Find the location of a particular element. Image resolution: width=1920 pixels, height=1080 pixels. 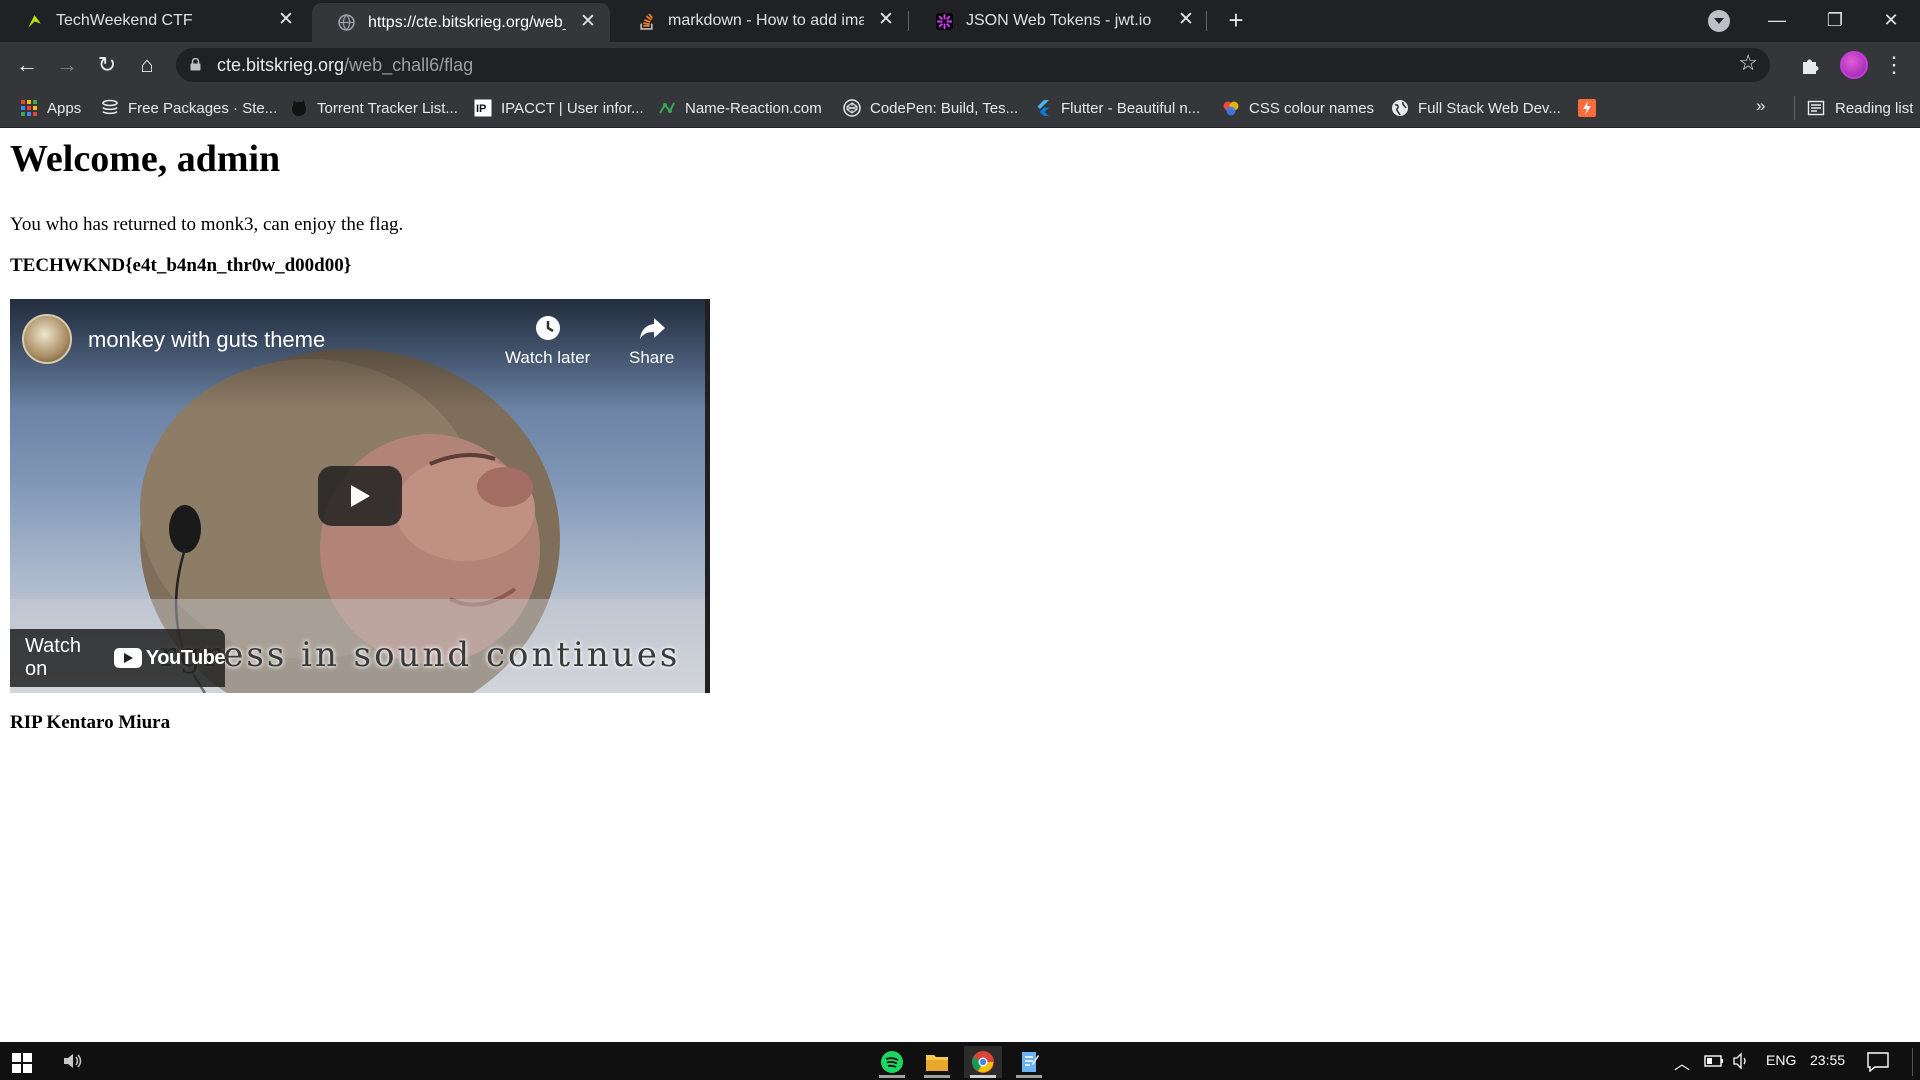

flag-text: TECHWKND{e4t_b4n4n_thr0w_d00d00} is located at coordinates (181, 265).